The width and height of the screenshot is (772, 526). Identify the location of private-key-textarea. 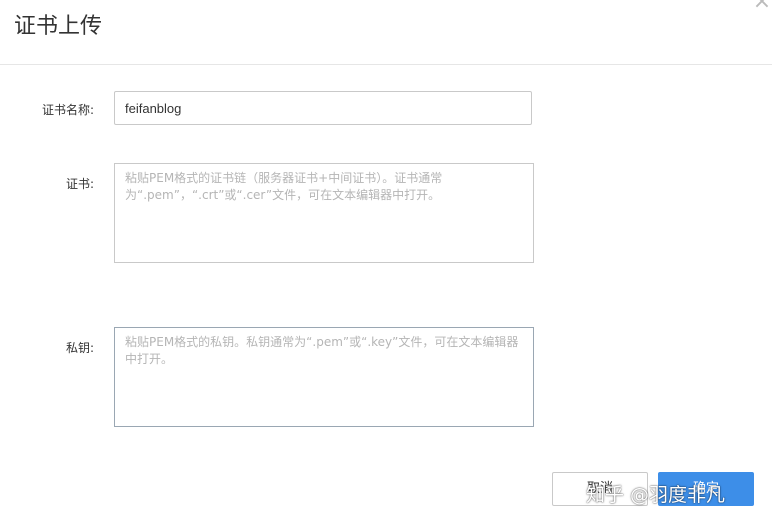
(324, 377).